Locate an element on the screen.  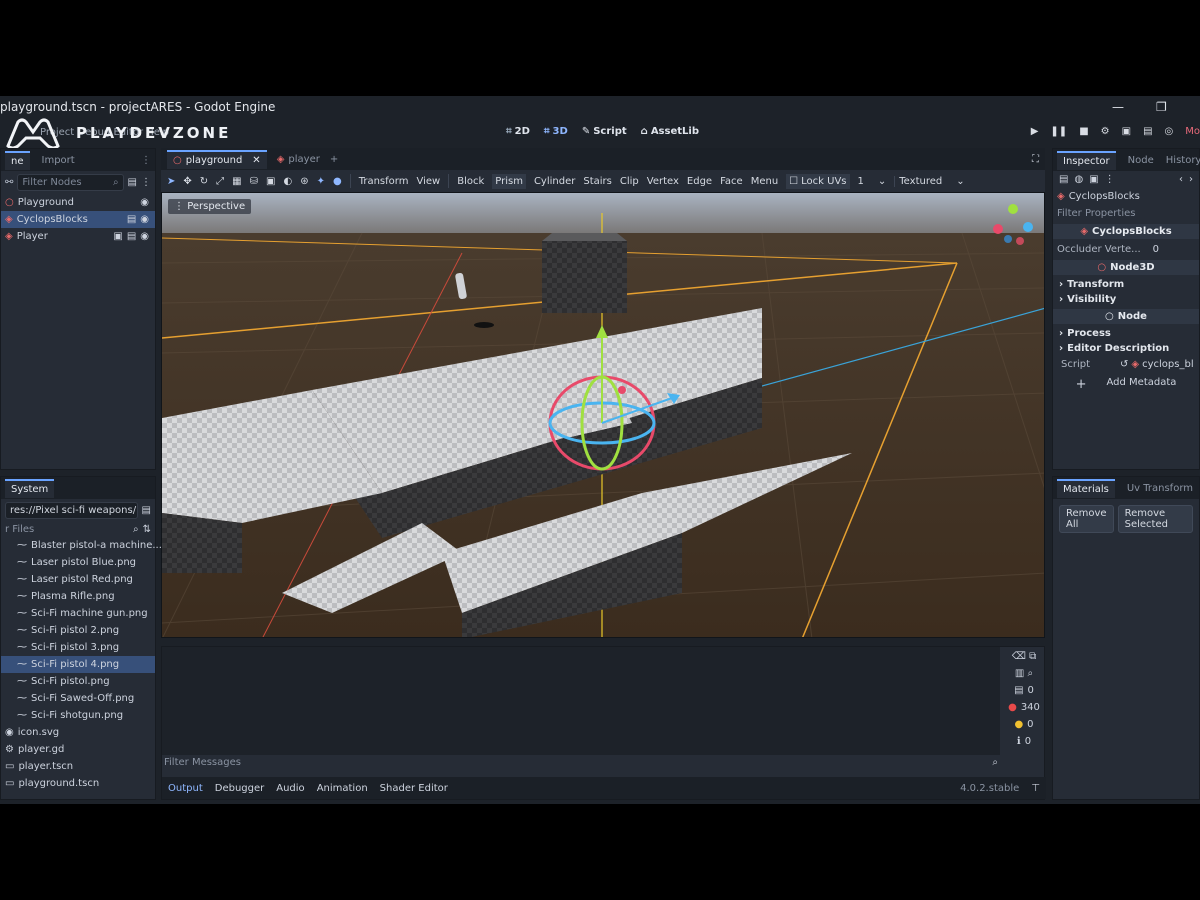
toggle-search-icon: ▥ ⌕ is located at coordinates (1024, 673).